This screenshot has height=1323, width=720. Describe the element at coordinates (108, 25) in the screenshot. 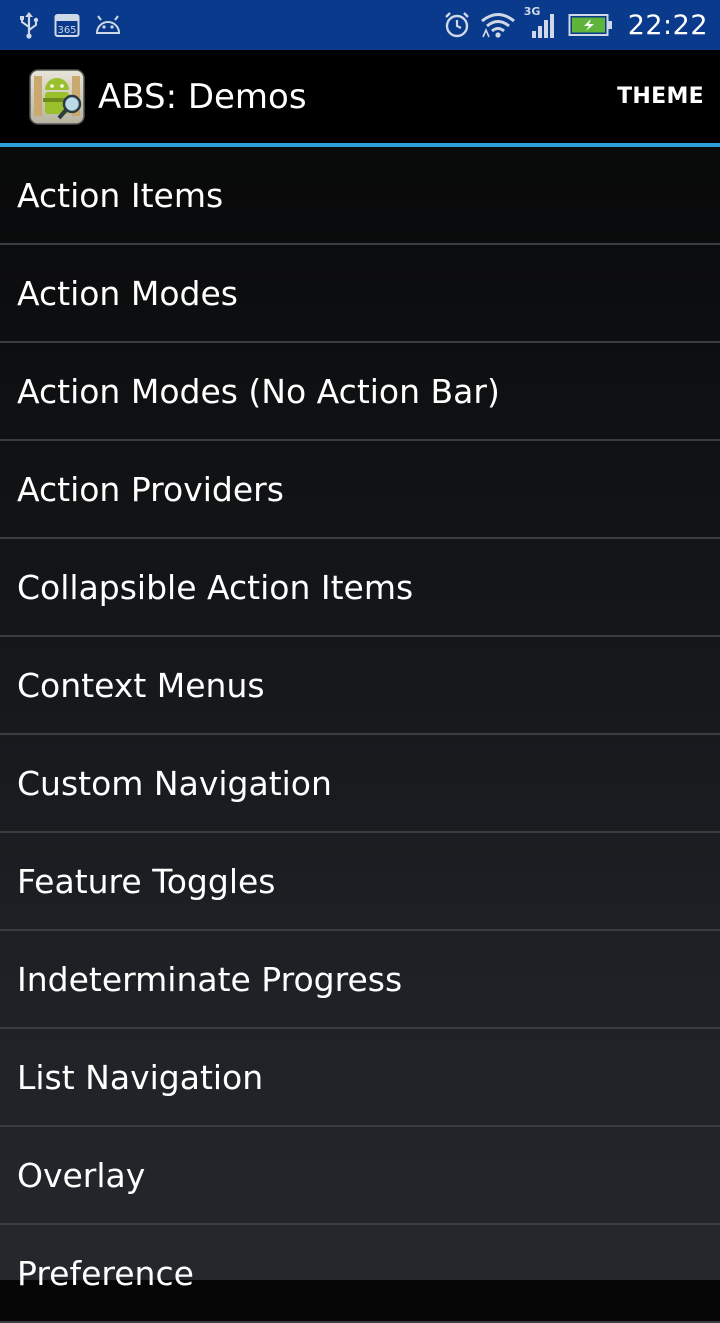

I see `android-debug-icon` at that location.